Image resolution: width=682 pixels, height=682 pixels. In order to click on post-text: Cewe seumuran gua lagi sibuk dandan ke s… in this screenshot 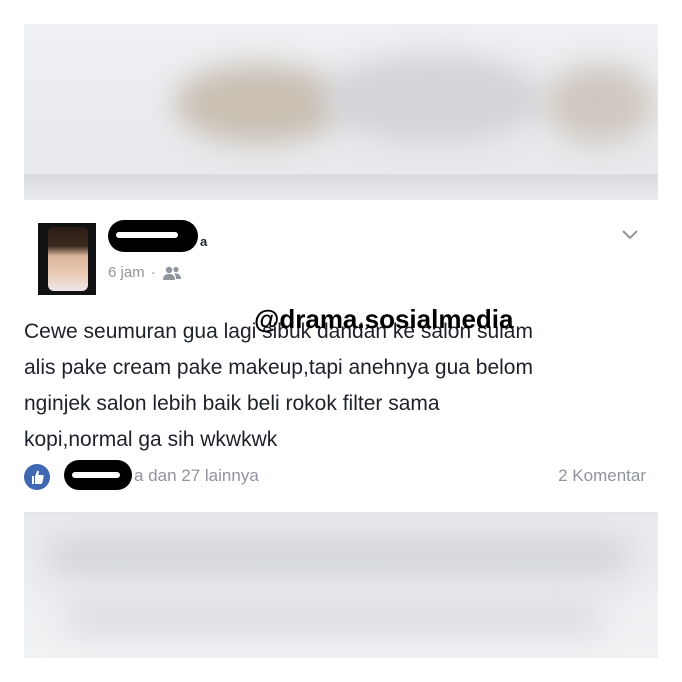, I will do `click(278, 385)`.